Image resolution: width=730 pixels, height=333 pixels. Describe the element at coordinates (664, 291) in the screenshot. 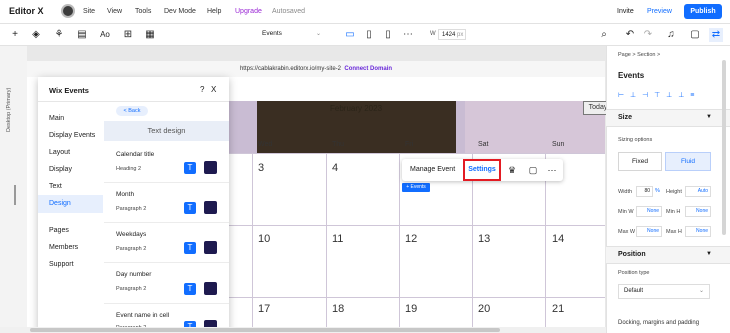

I see `position-type-select: Default ⌄` at that location.